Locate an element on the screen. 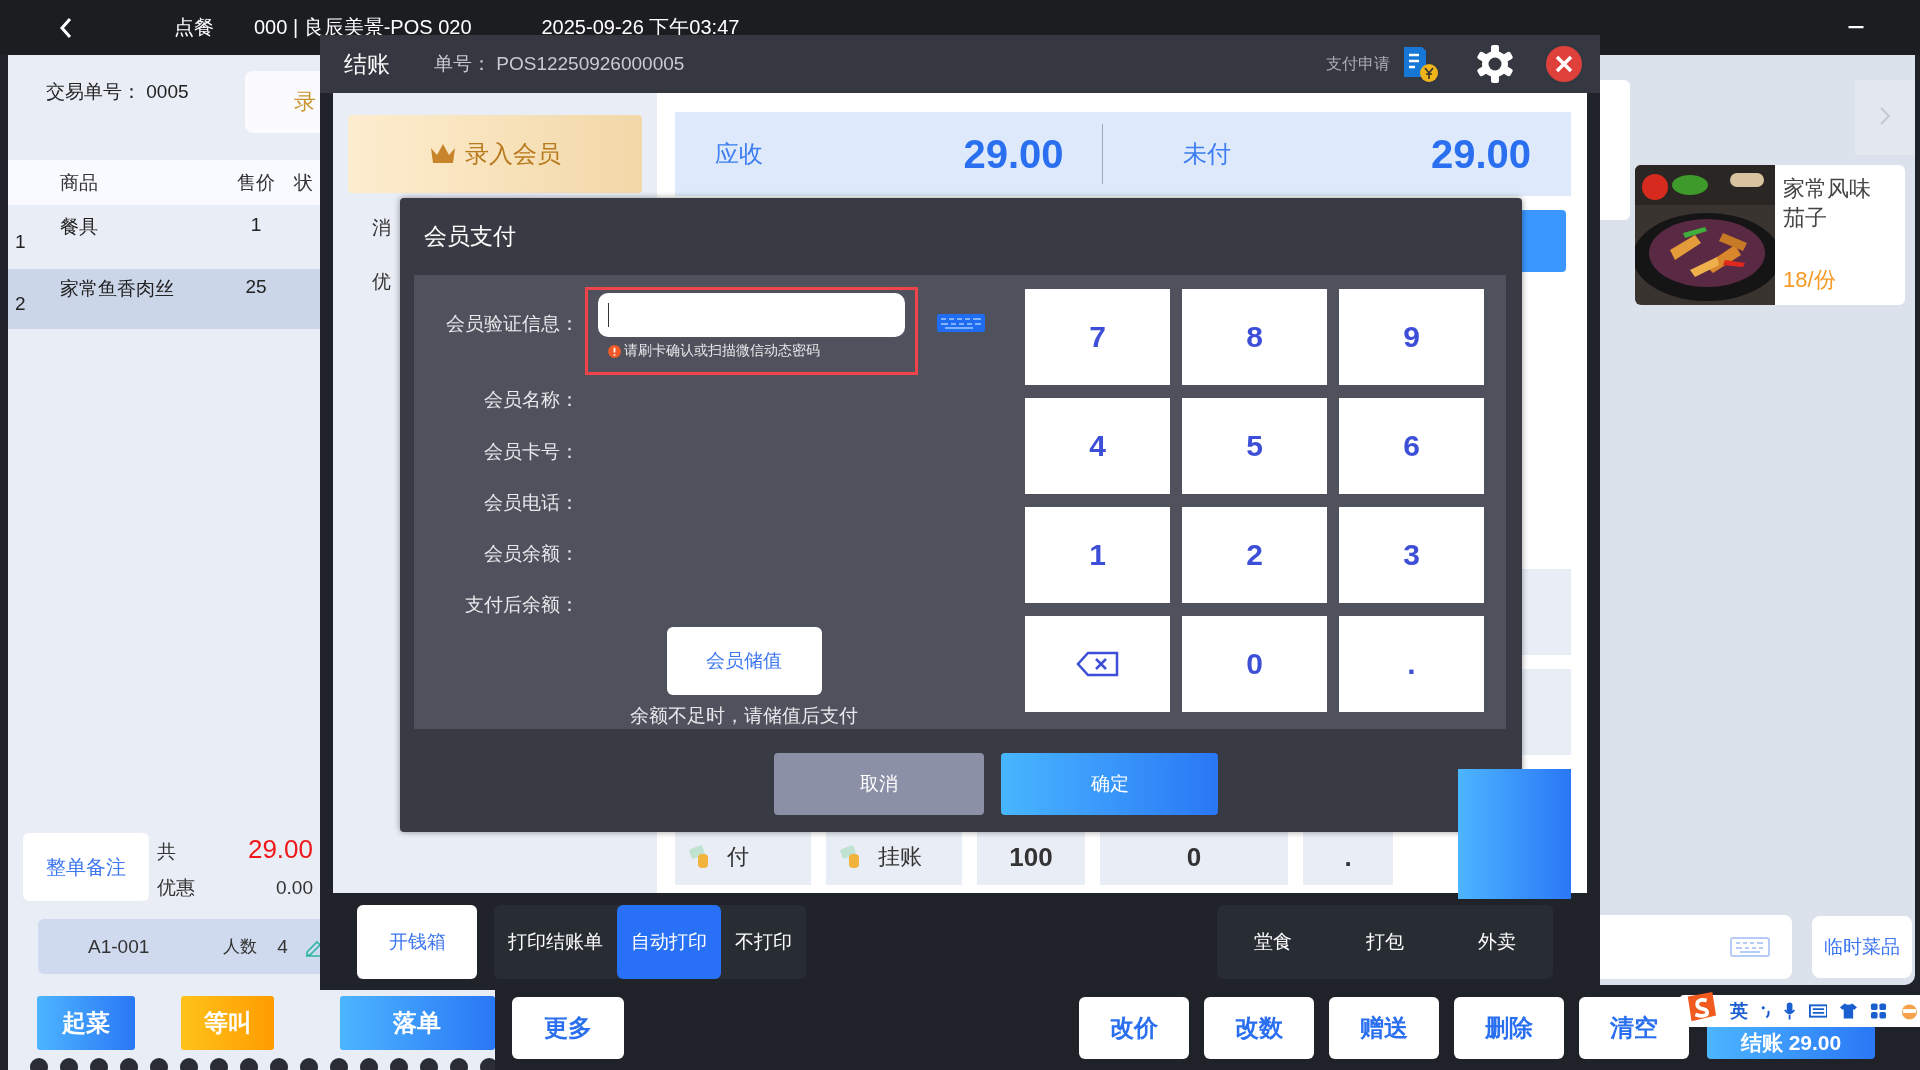  search-field is located at coordinates (1696, 947).